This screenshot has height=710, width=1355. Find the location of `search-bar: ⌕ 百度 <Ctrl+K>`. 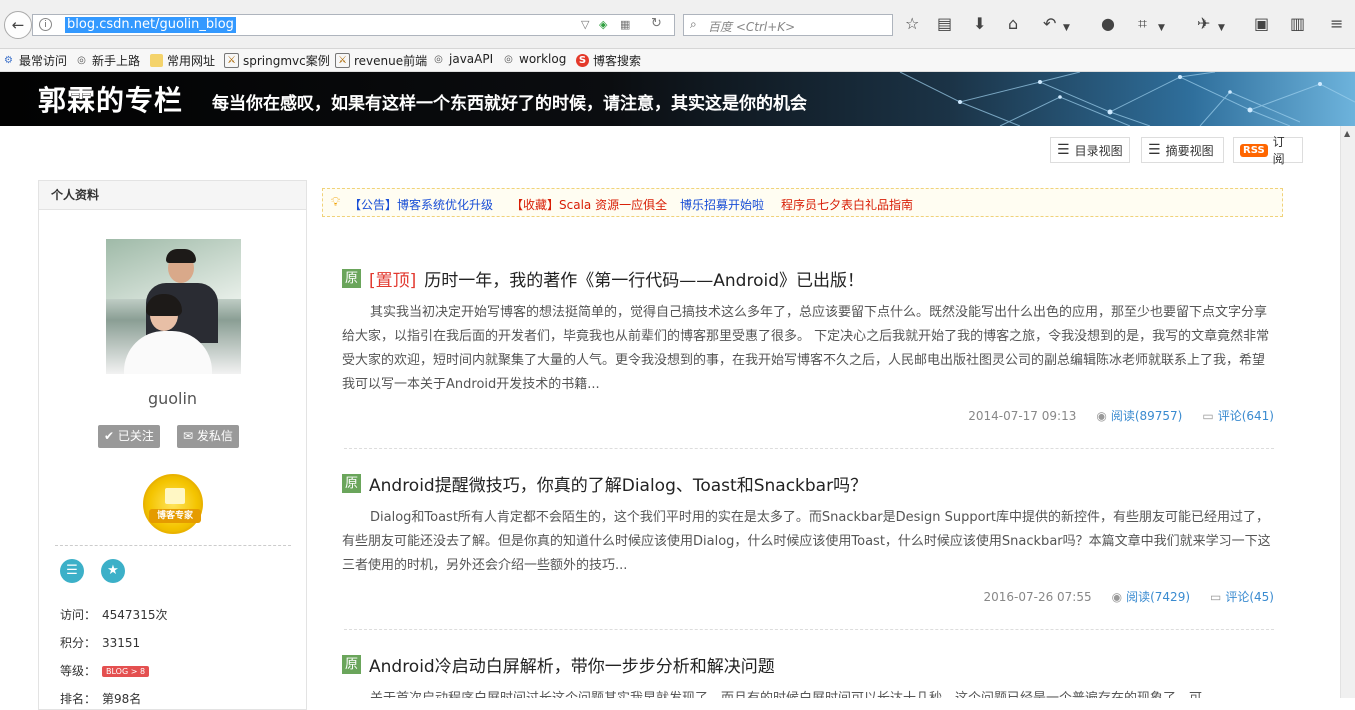

search-bar: ⌕ 百度 <Ctrl+K> is located at coordinates (788, 25).